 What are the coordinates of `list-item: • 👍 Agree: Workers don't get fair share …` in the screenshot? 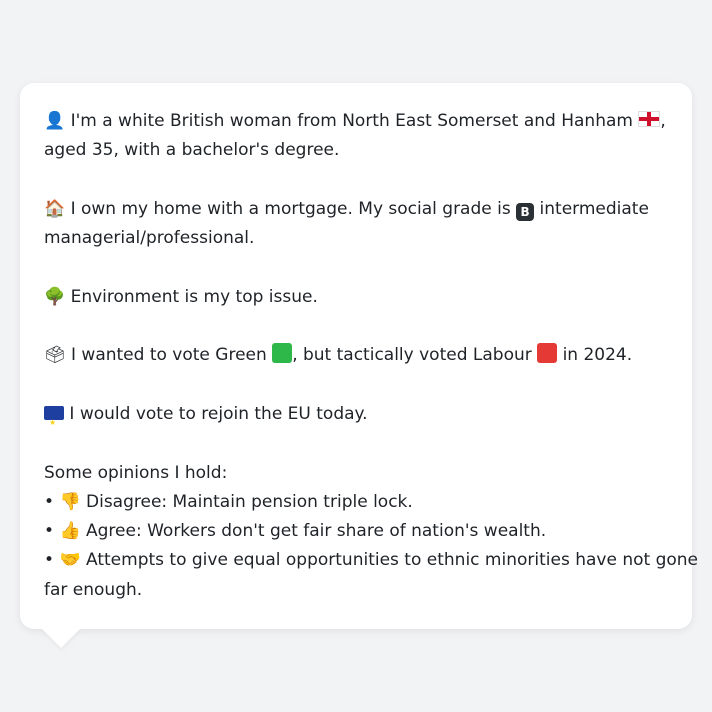 It's located at (356, 531).